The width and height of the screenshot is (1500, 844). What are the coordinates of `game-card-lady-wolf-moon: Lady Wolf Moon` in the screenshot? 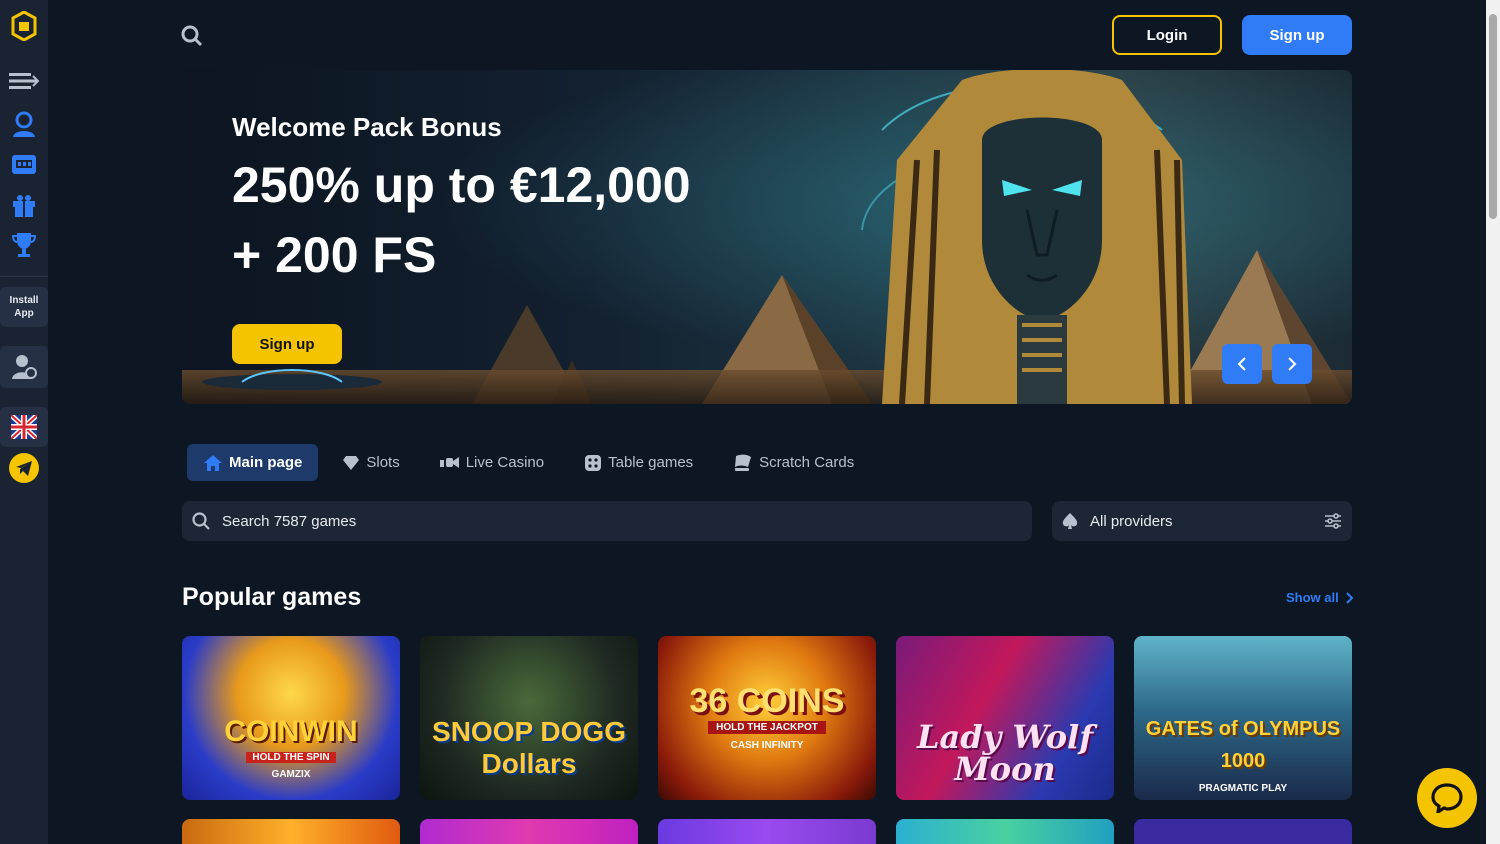 It's located at (1005, 718).